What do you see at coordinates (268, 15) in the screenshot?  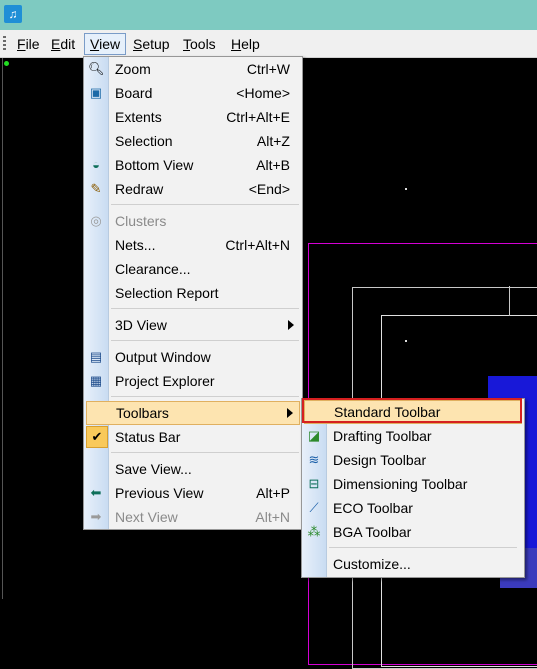 I see `title-bar: ♫` at bounding box center [268, 15].